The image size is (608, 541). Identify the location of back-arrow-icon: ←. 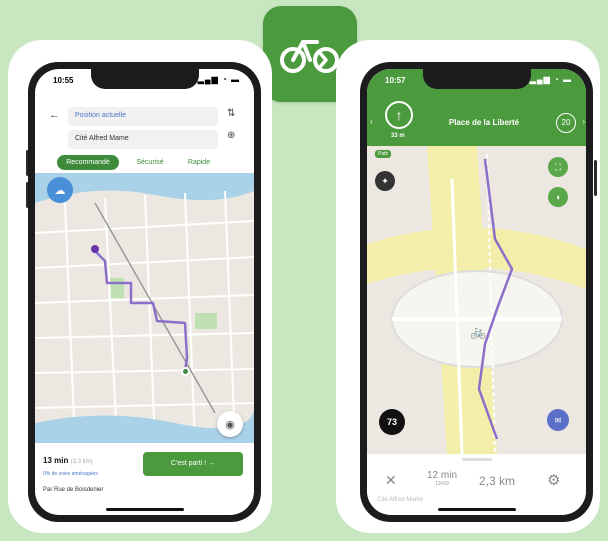
(54, 115).